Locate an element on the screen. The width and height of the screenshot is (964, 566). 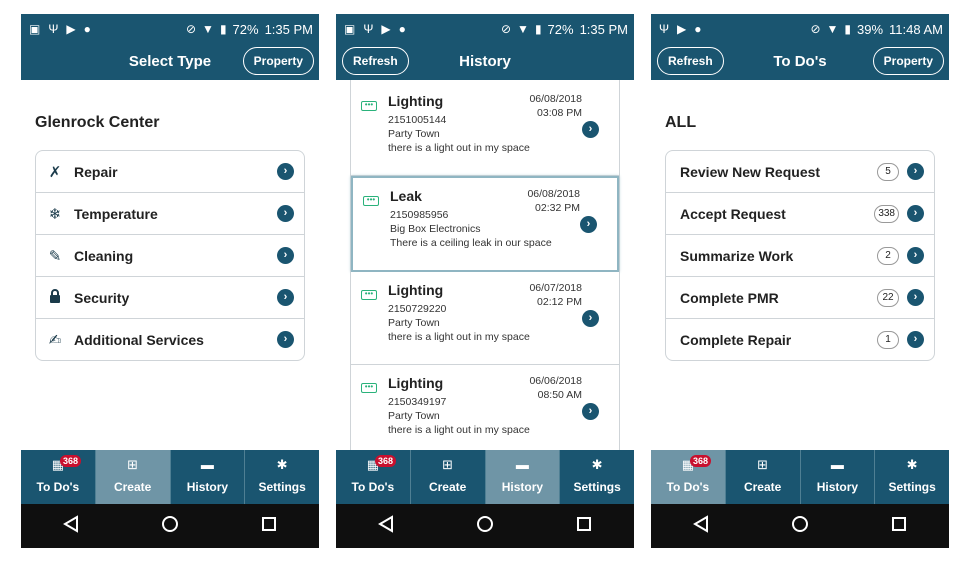
menu-item-additional-services: ✍ Additional Services › is located at coordinates (170, 339).